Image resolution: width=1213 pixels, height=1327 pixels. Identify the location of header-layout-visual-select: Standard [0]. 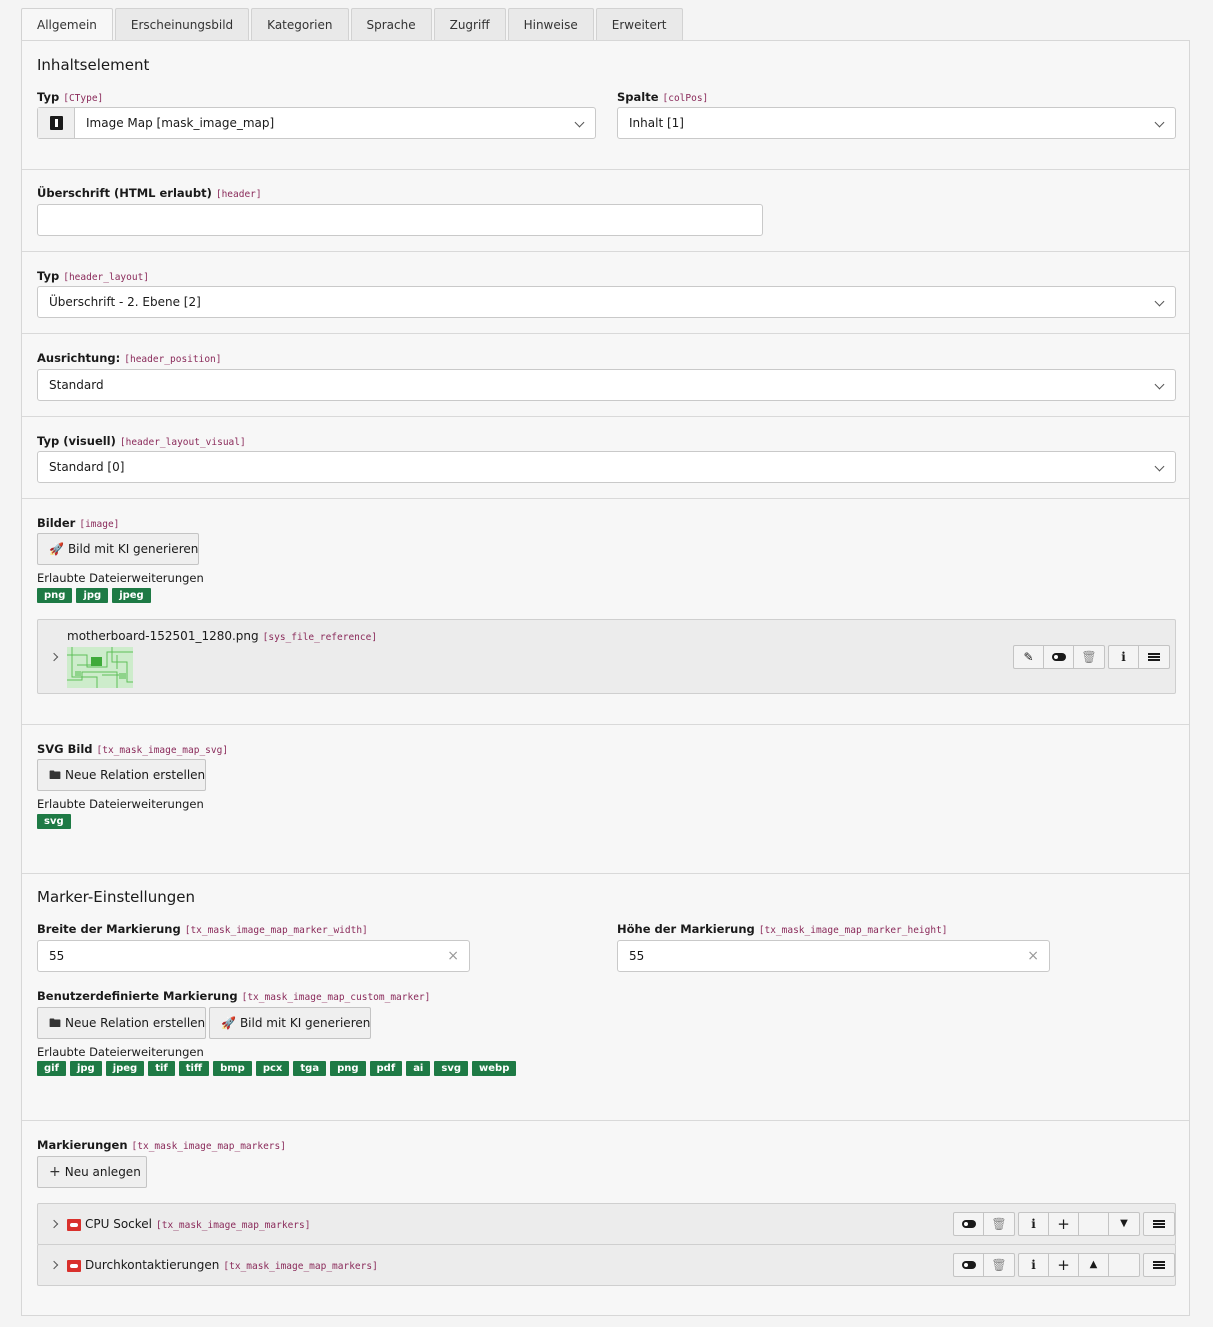
(606, 467).